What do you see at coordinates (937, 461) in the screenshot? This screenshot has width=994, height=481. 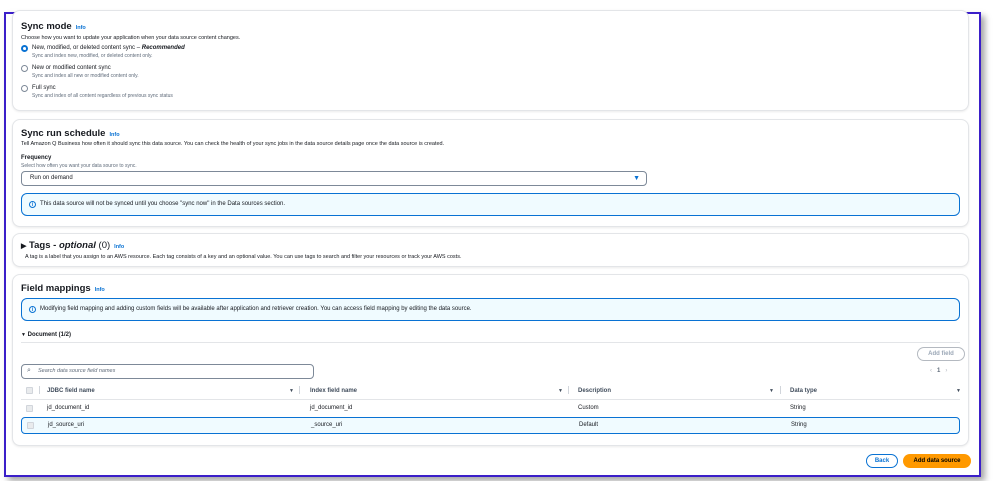 I see `add-data-source-button: Add data source` at bounding box center [937, 461].